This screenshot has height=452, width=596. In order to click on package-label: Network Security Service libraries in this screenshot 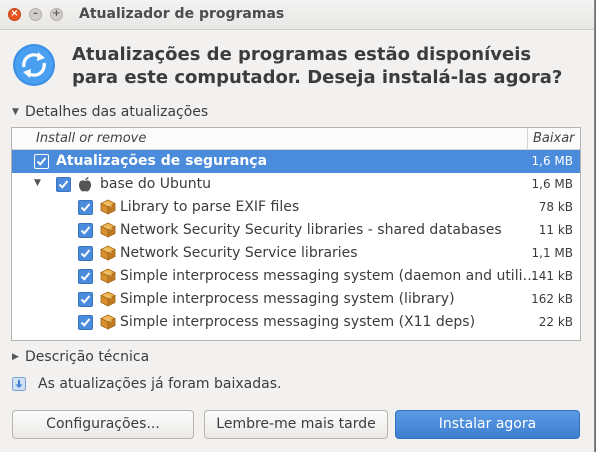, I will do `click(239, 253)`.